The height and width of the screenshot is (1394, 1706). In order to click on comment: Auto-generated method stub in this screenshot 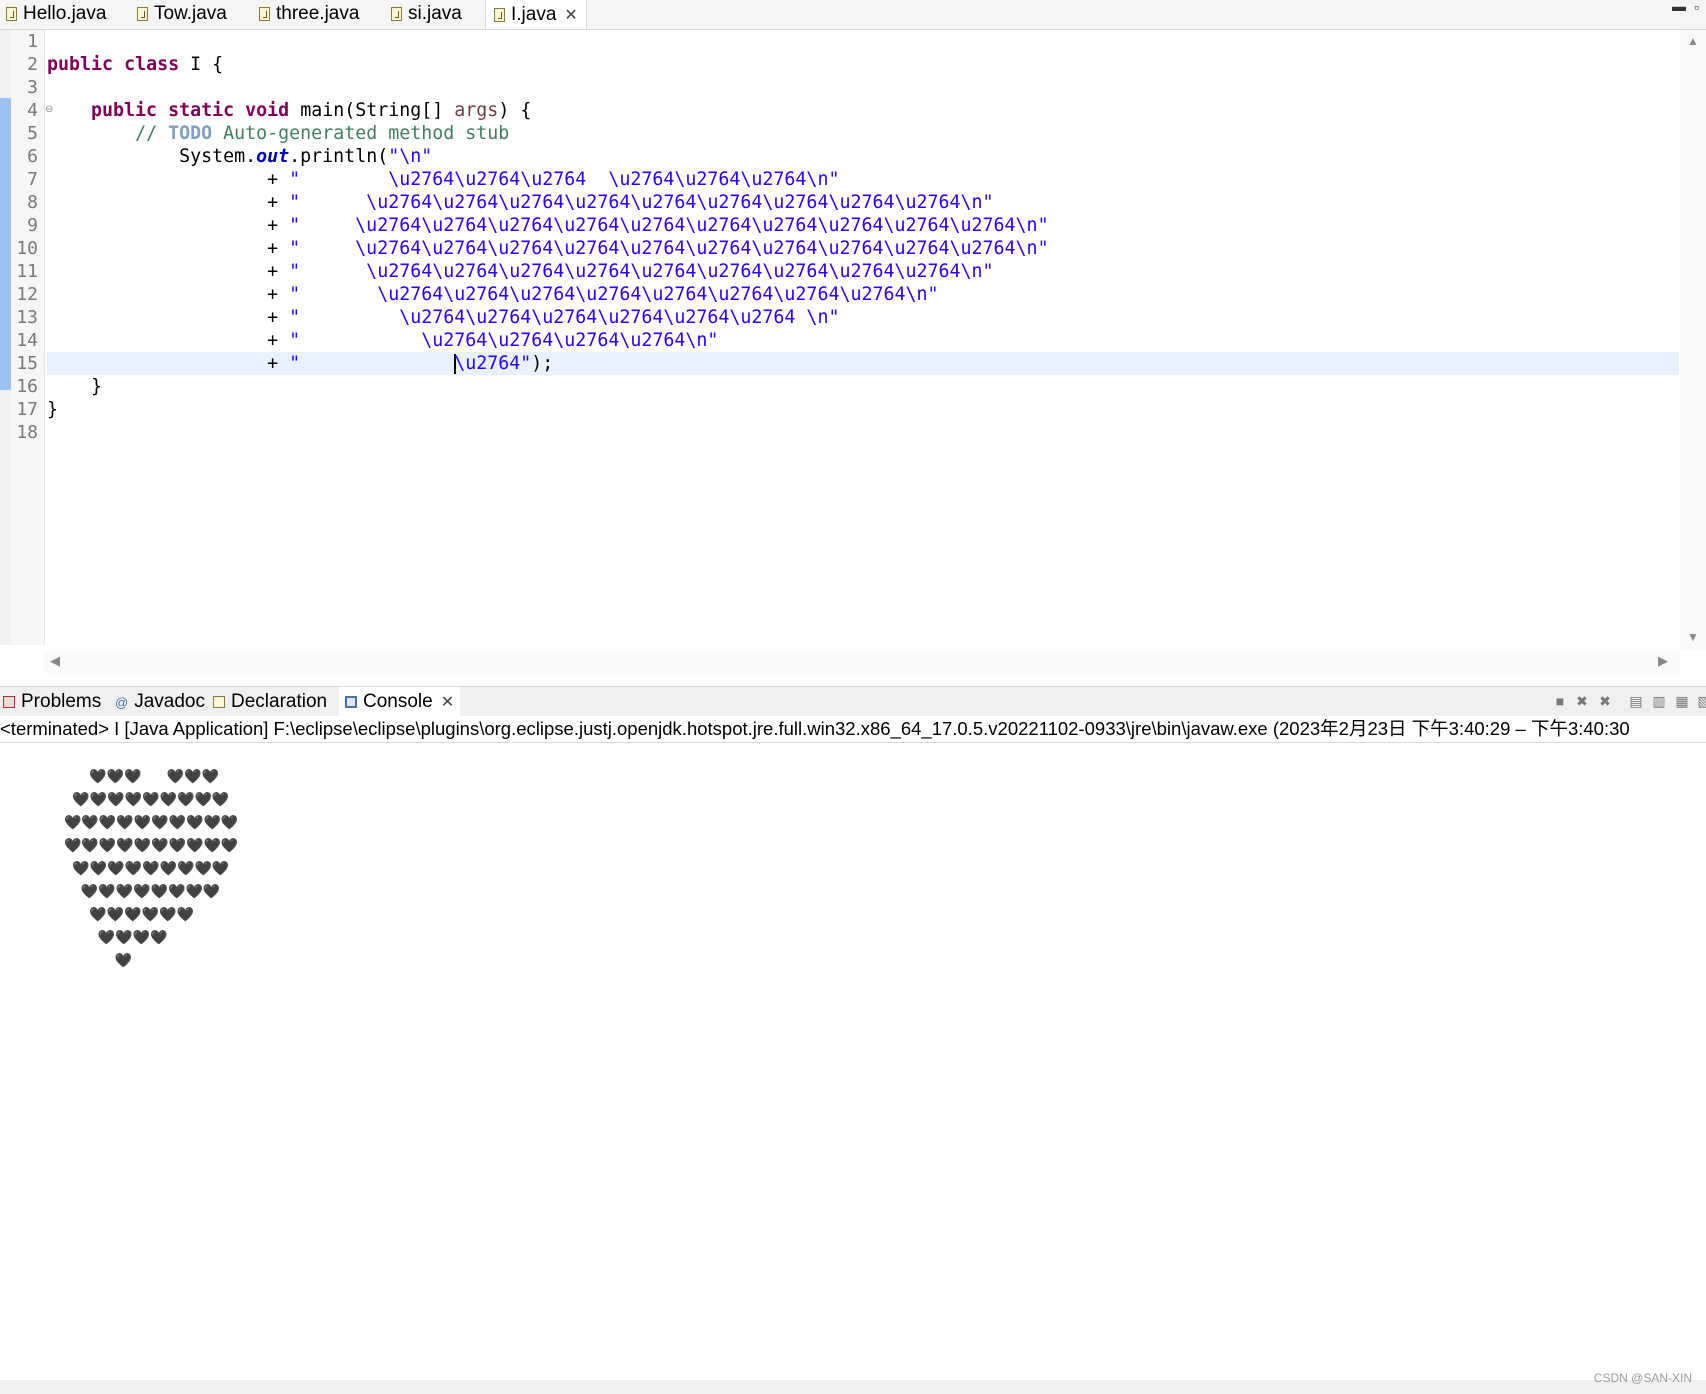, I will do `click(361, 133)`.